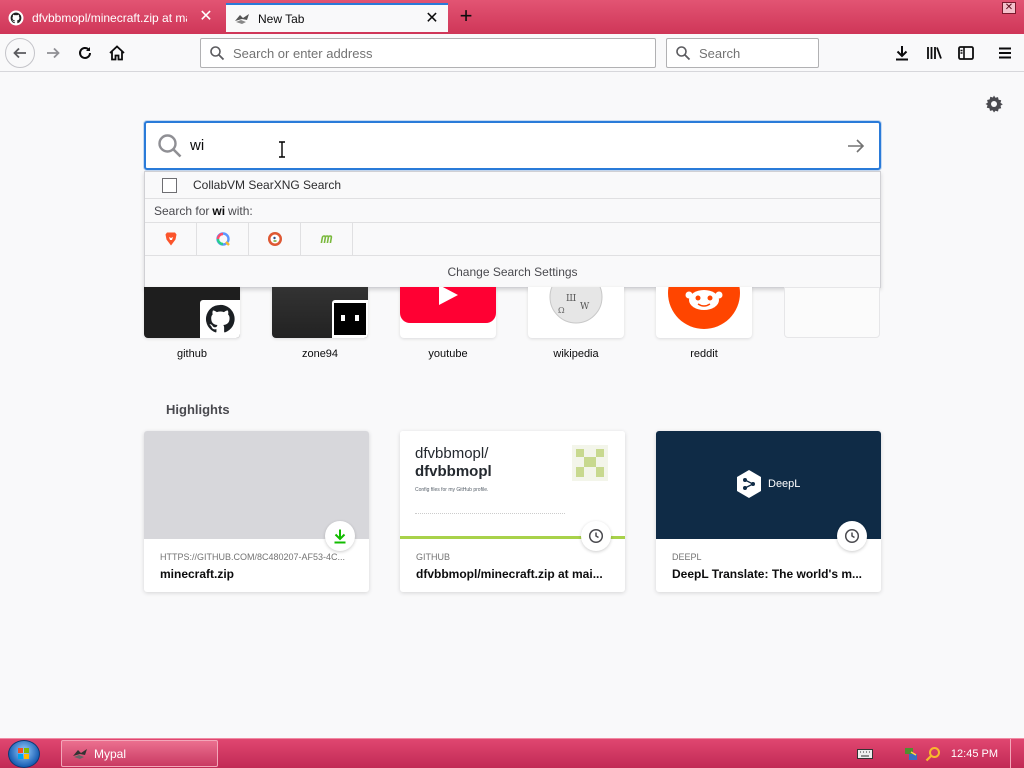 The image size is (1024, 768). What do you see at coordinates (282, 149) in the screenshot?
I see `text-cursor-icon` at bounding box center [282, 149].